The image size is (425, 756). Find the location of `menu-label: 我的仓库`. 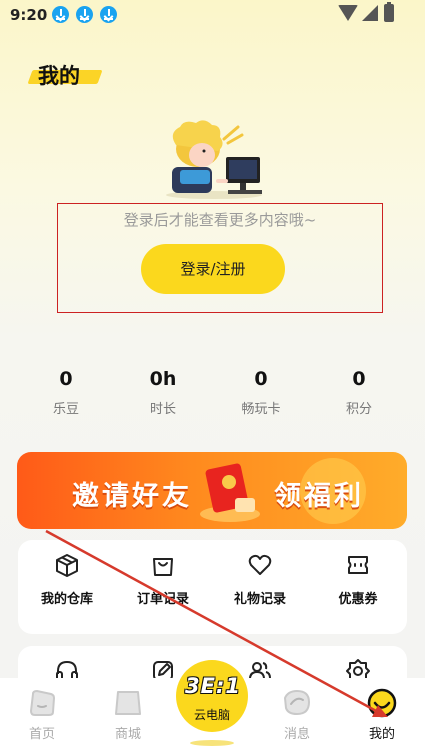

menu-label: 我的仓库 is located at coordinates (66, 599).